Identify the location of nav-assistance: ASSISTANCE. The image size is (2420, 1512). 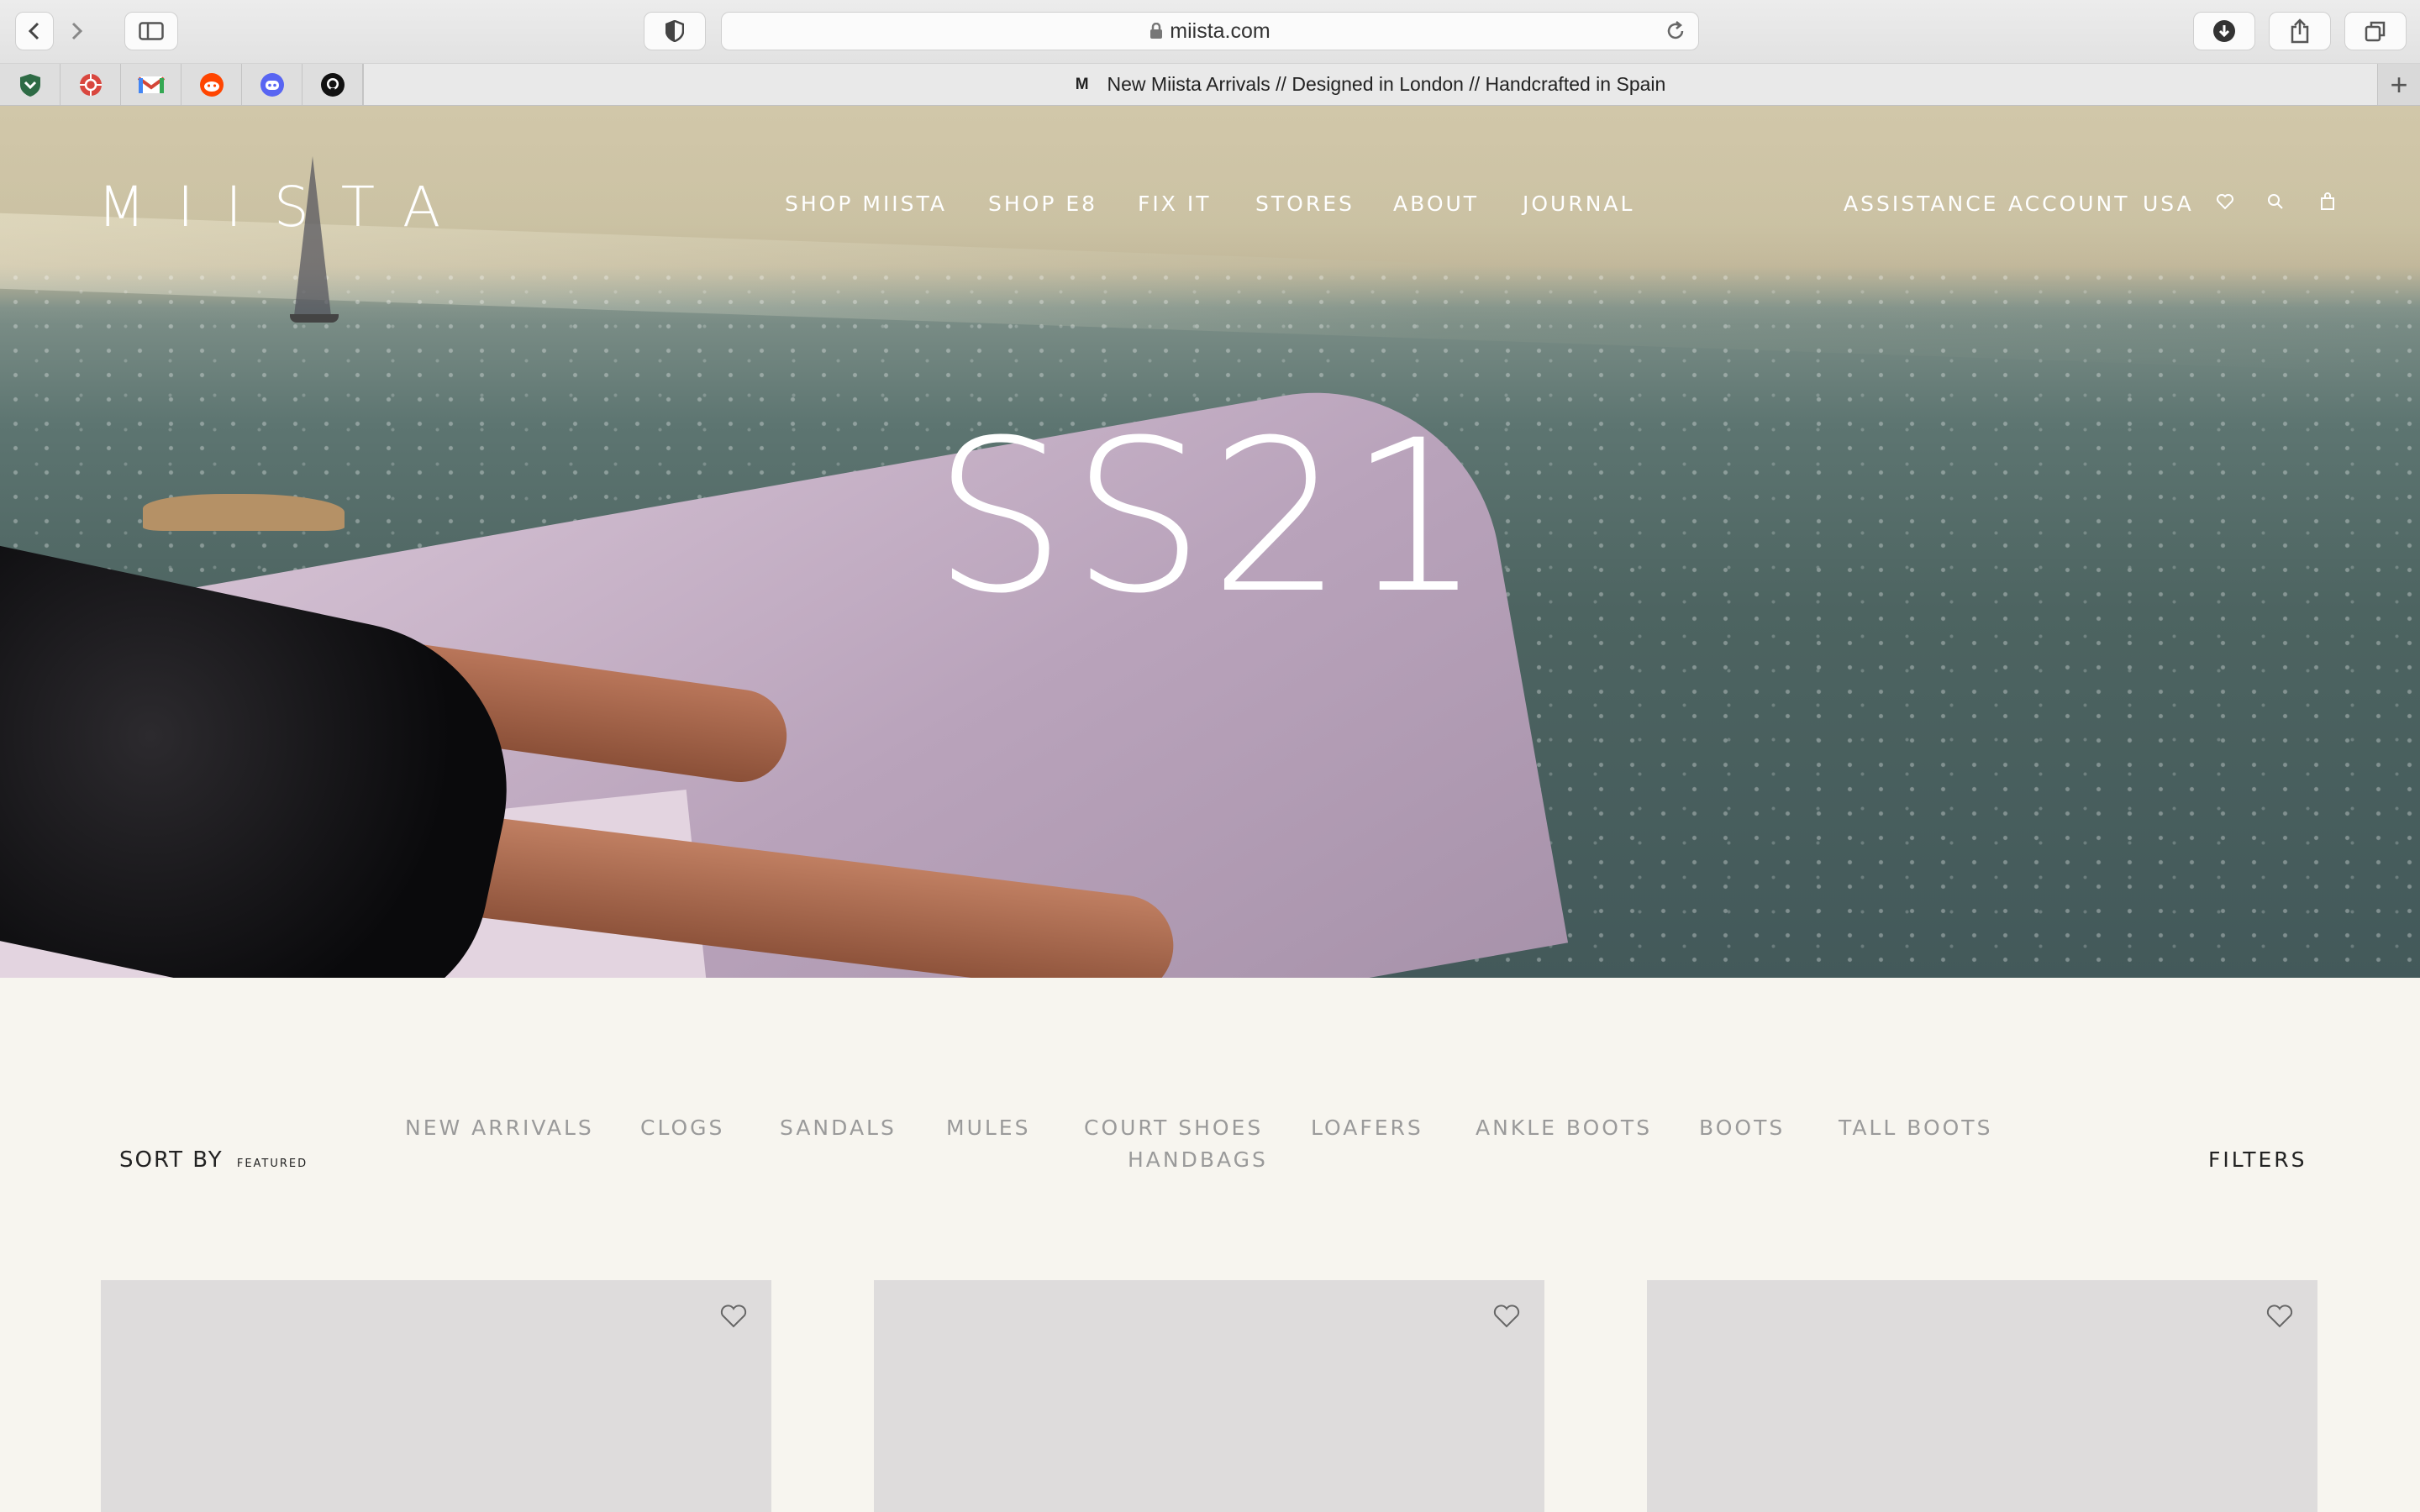
(1921, 204).